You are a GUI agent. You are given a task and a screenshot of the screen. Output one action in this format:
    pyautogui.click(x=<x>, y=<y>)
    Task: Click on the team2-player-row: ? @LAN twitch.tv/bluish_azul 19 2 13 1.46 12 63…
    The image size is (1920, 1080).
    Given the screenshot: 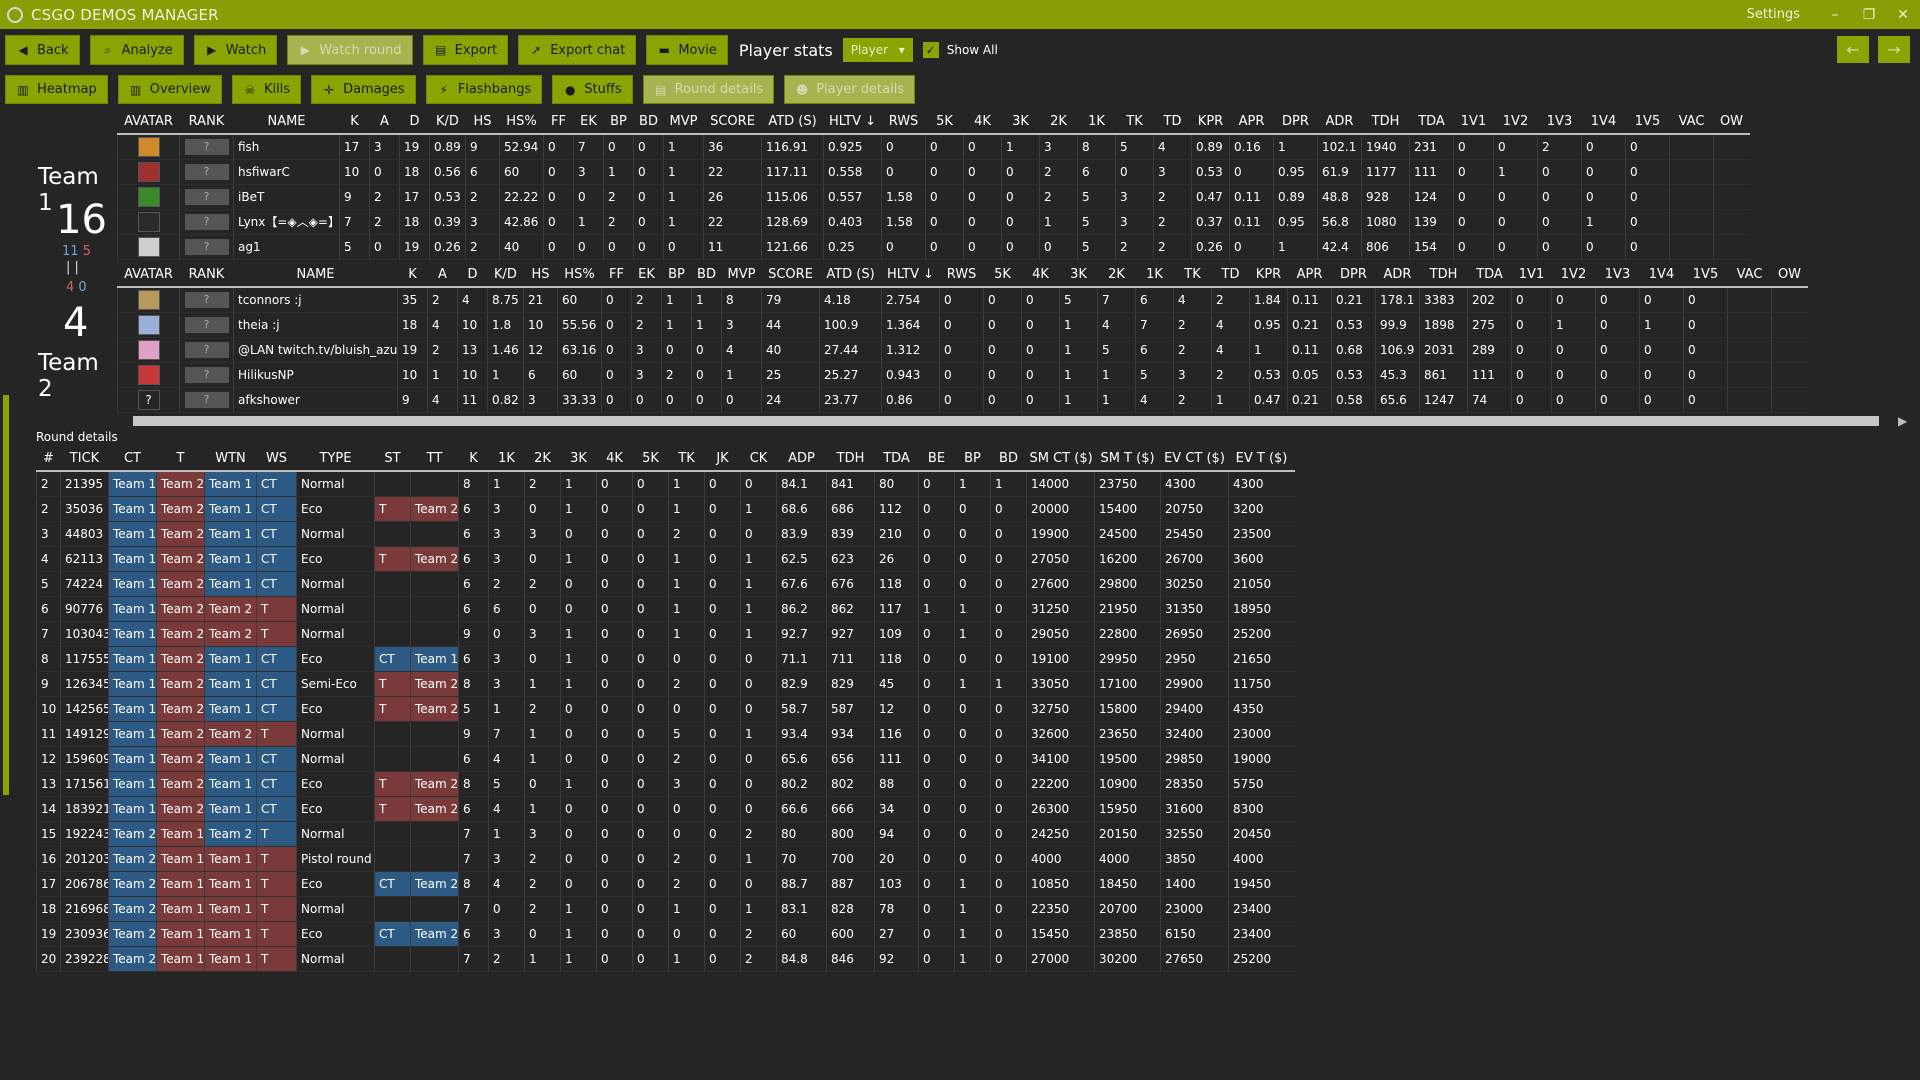 What is the action you would take?
    pyautogui.click(x=962, y=350)
    